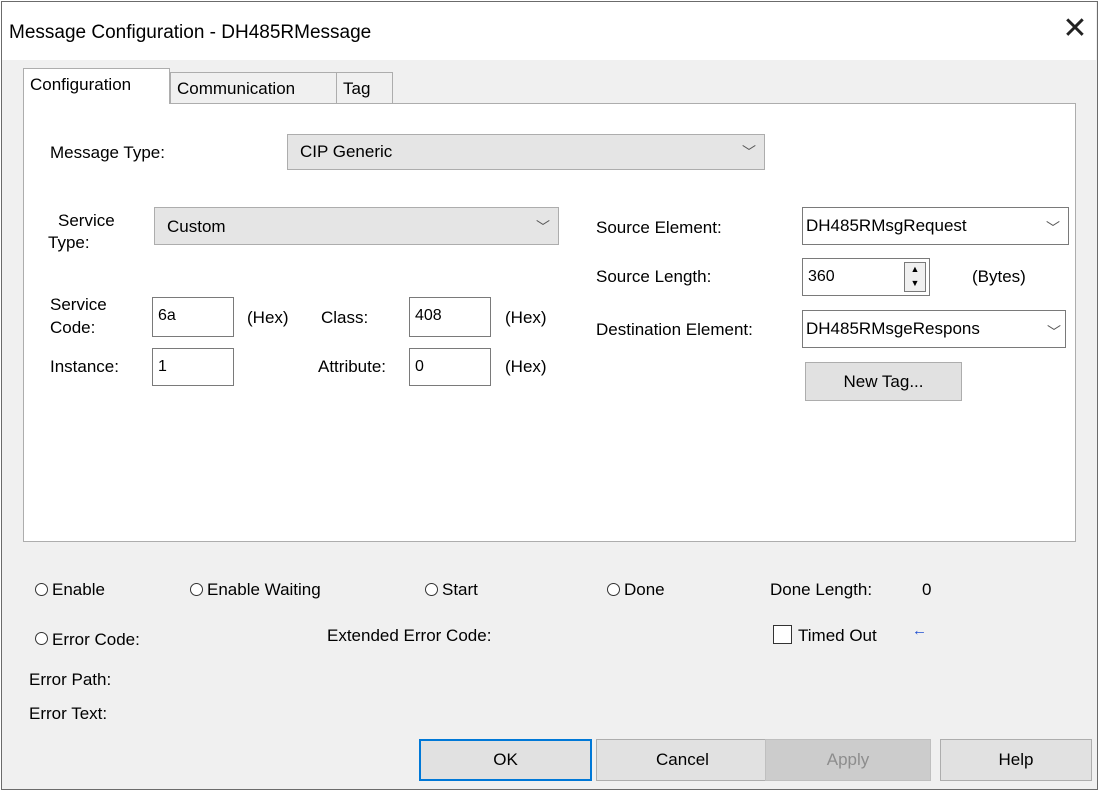 This screenshot has width=1099, height=791. I want to click on service-code-input: 6a, so click(193, 317).